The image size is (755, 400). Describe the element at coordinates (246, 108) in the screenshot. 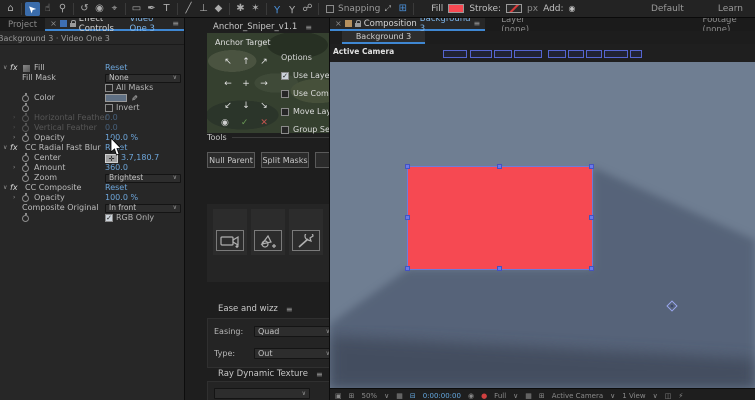

I see `anchor-bottom-button: ↓` at that location.